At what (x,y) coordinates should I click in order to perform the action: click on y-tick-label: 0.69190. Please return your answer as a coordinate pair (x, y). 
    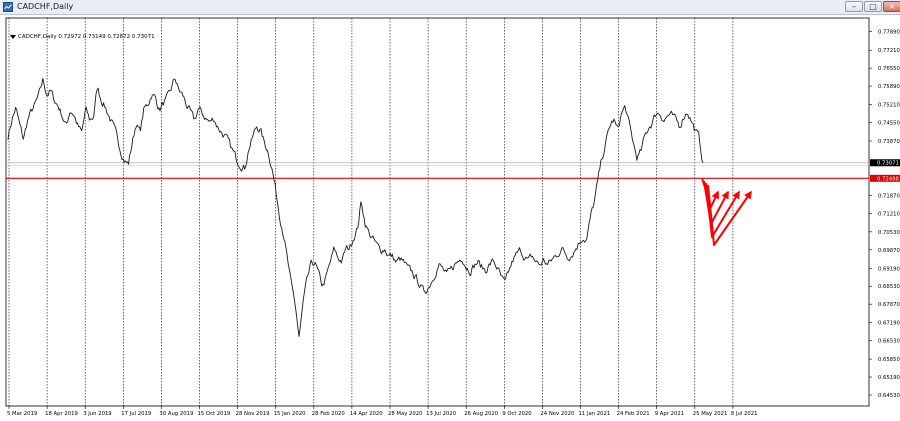
    Looking at the image, I should click on (889, 269).